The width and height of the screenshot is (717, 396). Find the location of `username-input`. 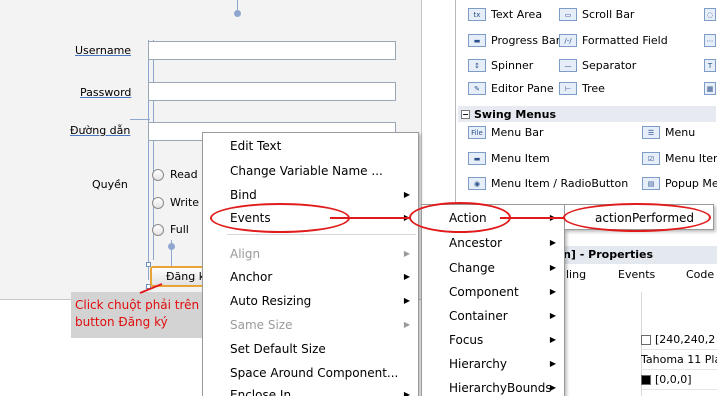

username-input is located at coordinates (272, 50).